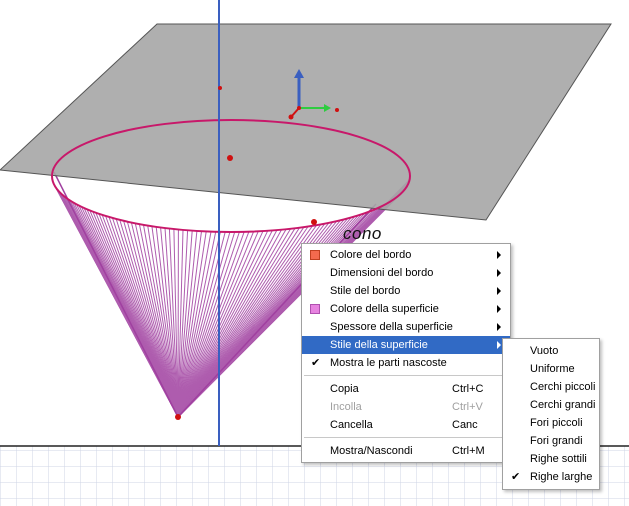 The image size is (629, 506). What do you see at coordinates (406, 389) in the screenshot?
I see `menu-item-copy: Copia Ctrl+C` at bounding box center [406, 389].